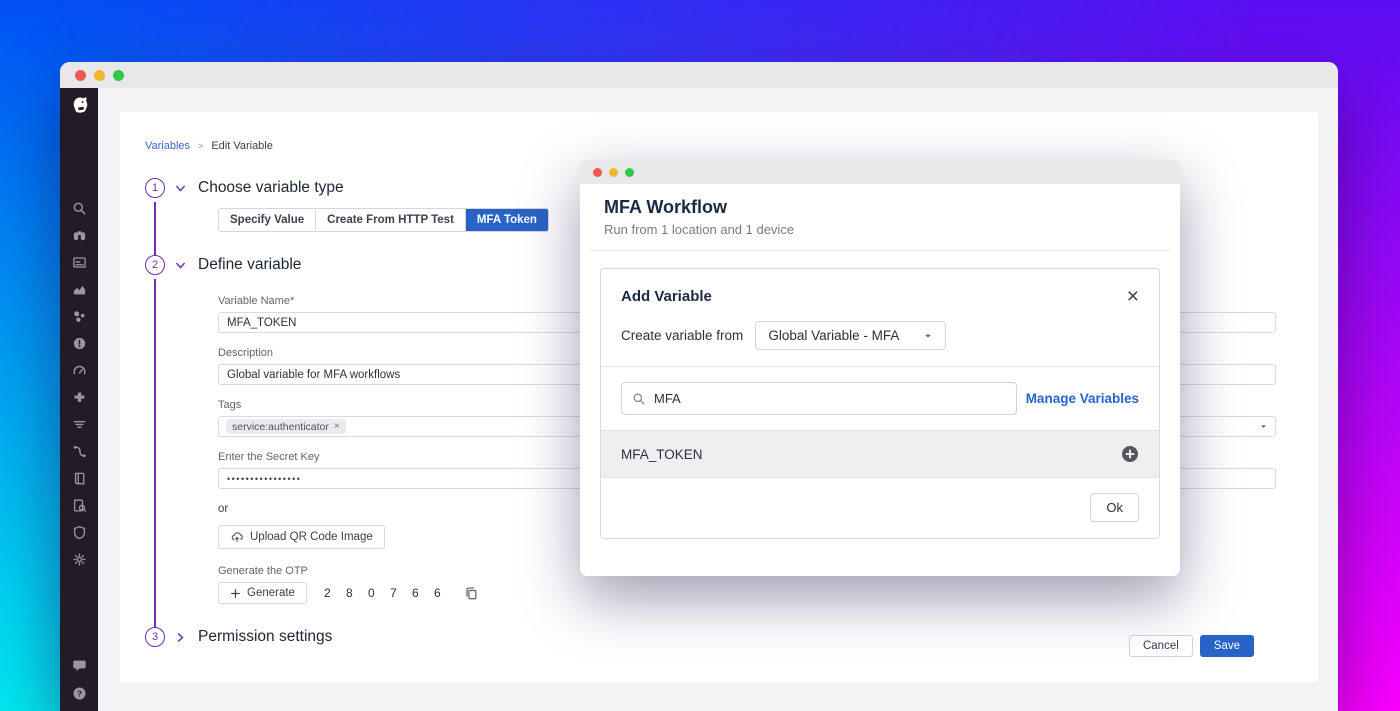 This screenshot has height=711, width=1400. I want to click on breadcrumb: Variables > Edit Variable, so click(731, 146).